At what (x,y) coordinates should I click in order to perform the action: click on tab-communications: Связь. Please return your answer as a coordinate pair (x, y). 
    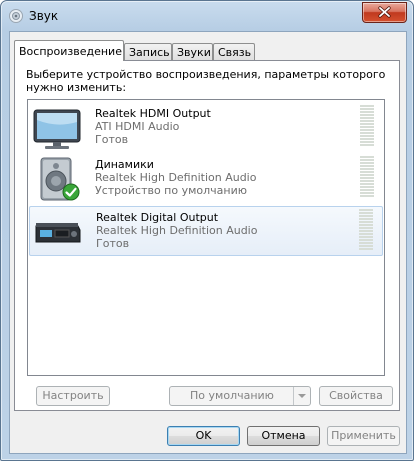
    Looking at the image, I should click on (234, 51).